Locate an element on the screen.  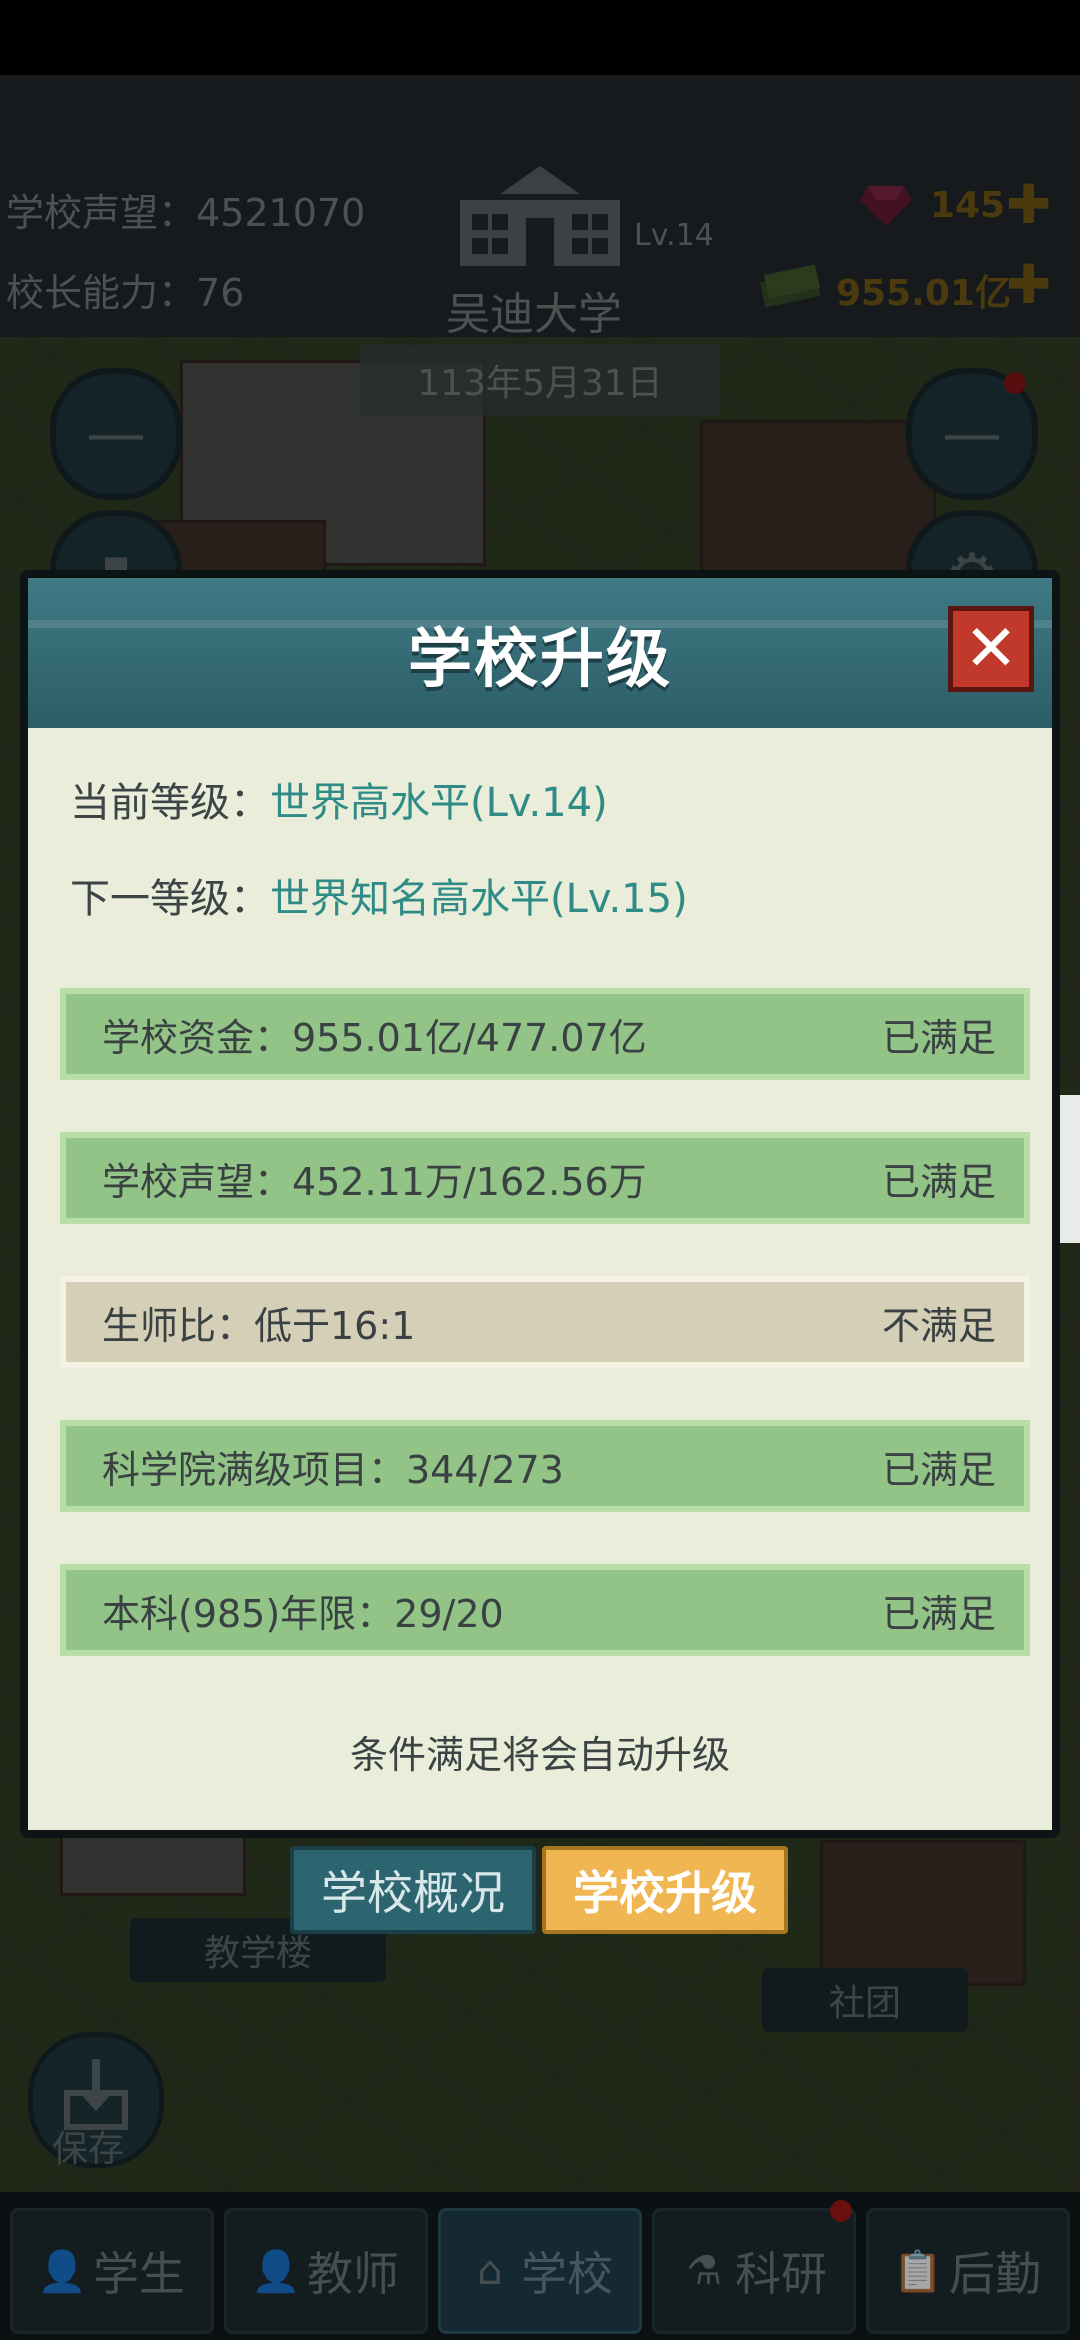
tab-school-upgrade: 学校升级 is located at coordinates (665, 1890).